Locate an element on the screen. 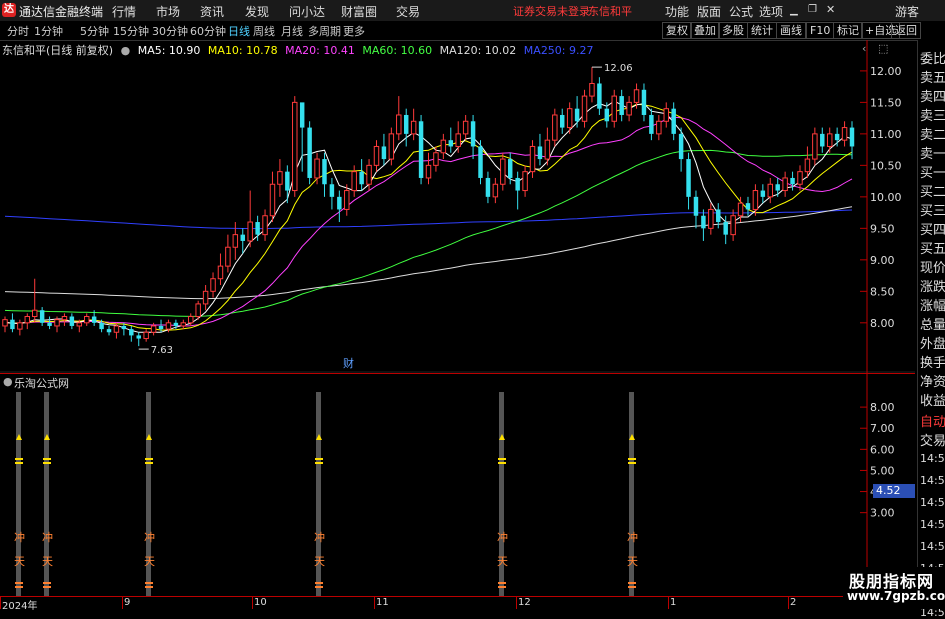 This screenshot has width=945, height=619. ma250-value: MA250: 9.27 is located at coordinates (558, 50).